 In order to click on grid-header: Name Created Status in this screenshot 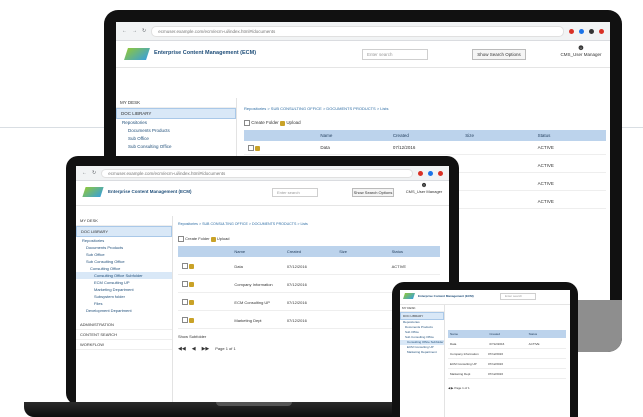, I will do `click(507, 334)`.